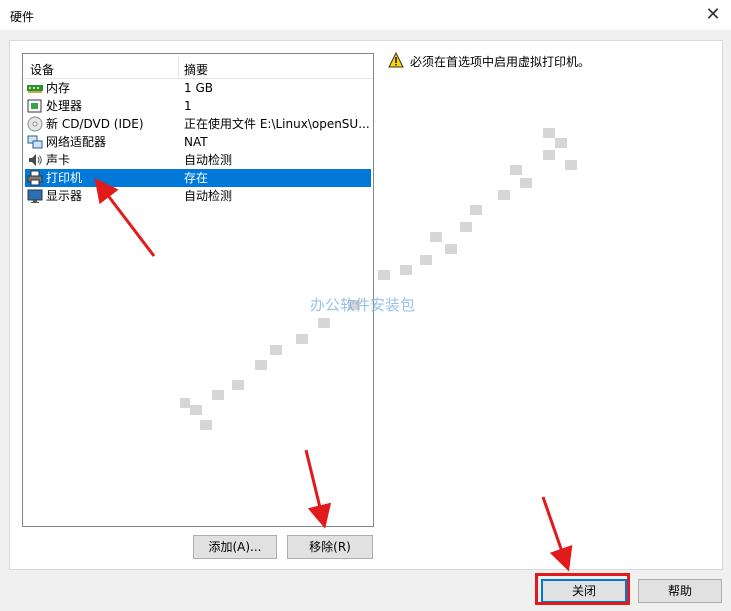 Image resolution: width=731 pixels, height=611 pixels. I want to click on arrow-to-printer, so click(125, 217).